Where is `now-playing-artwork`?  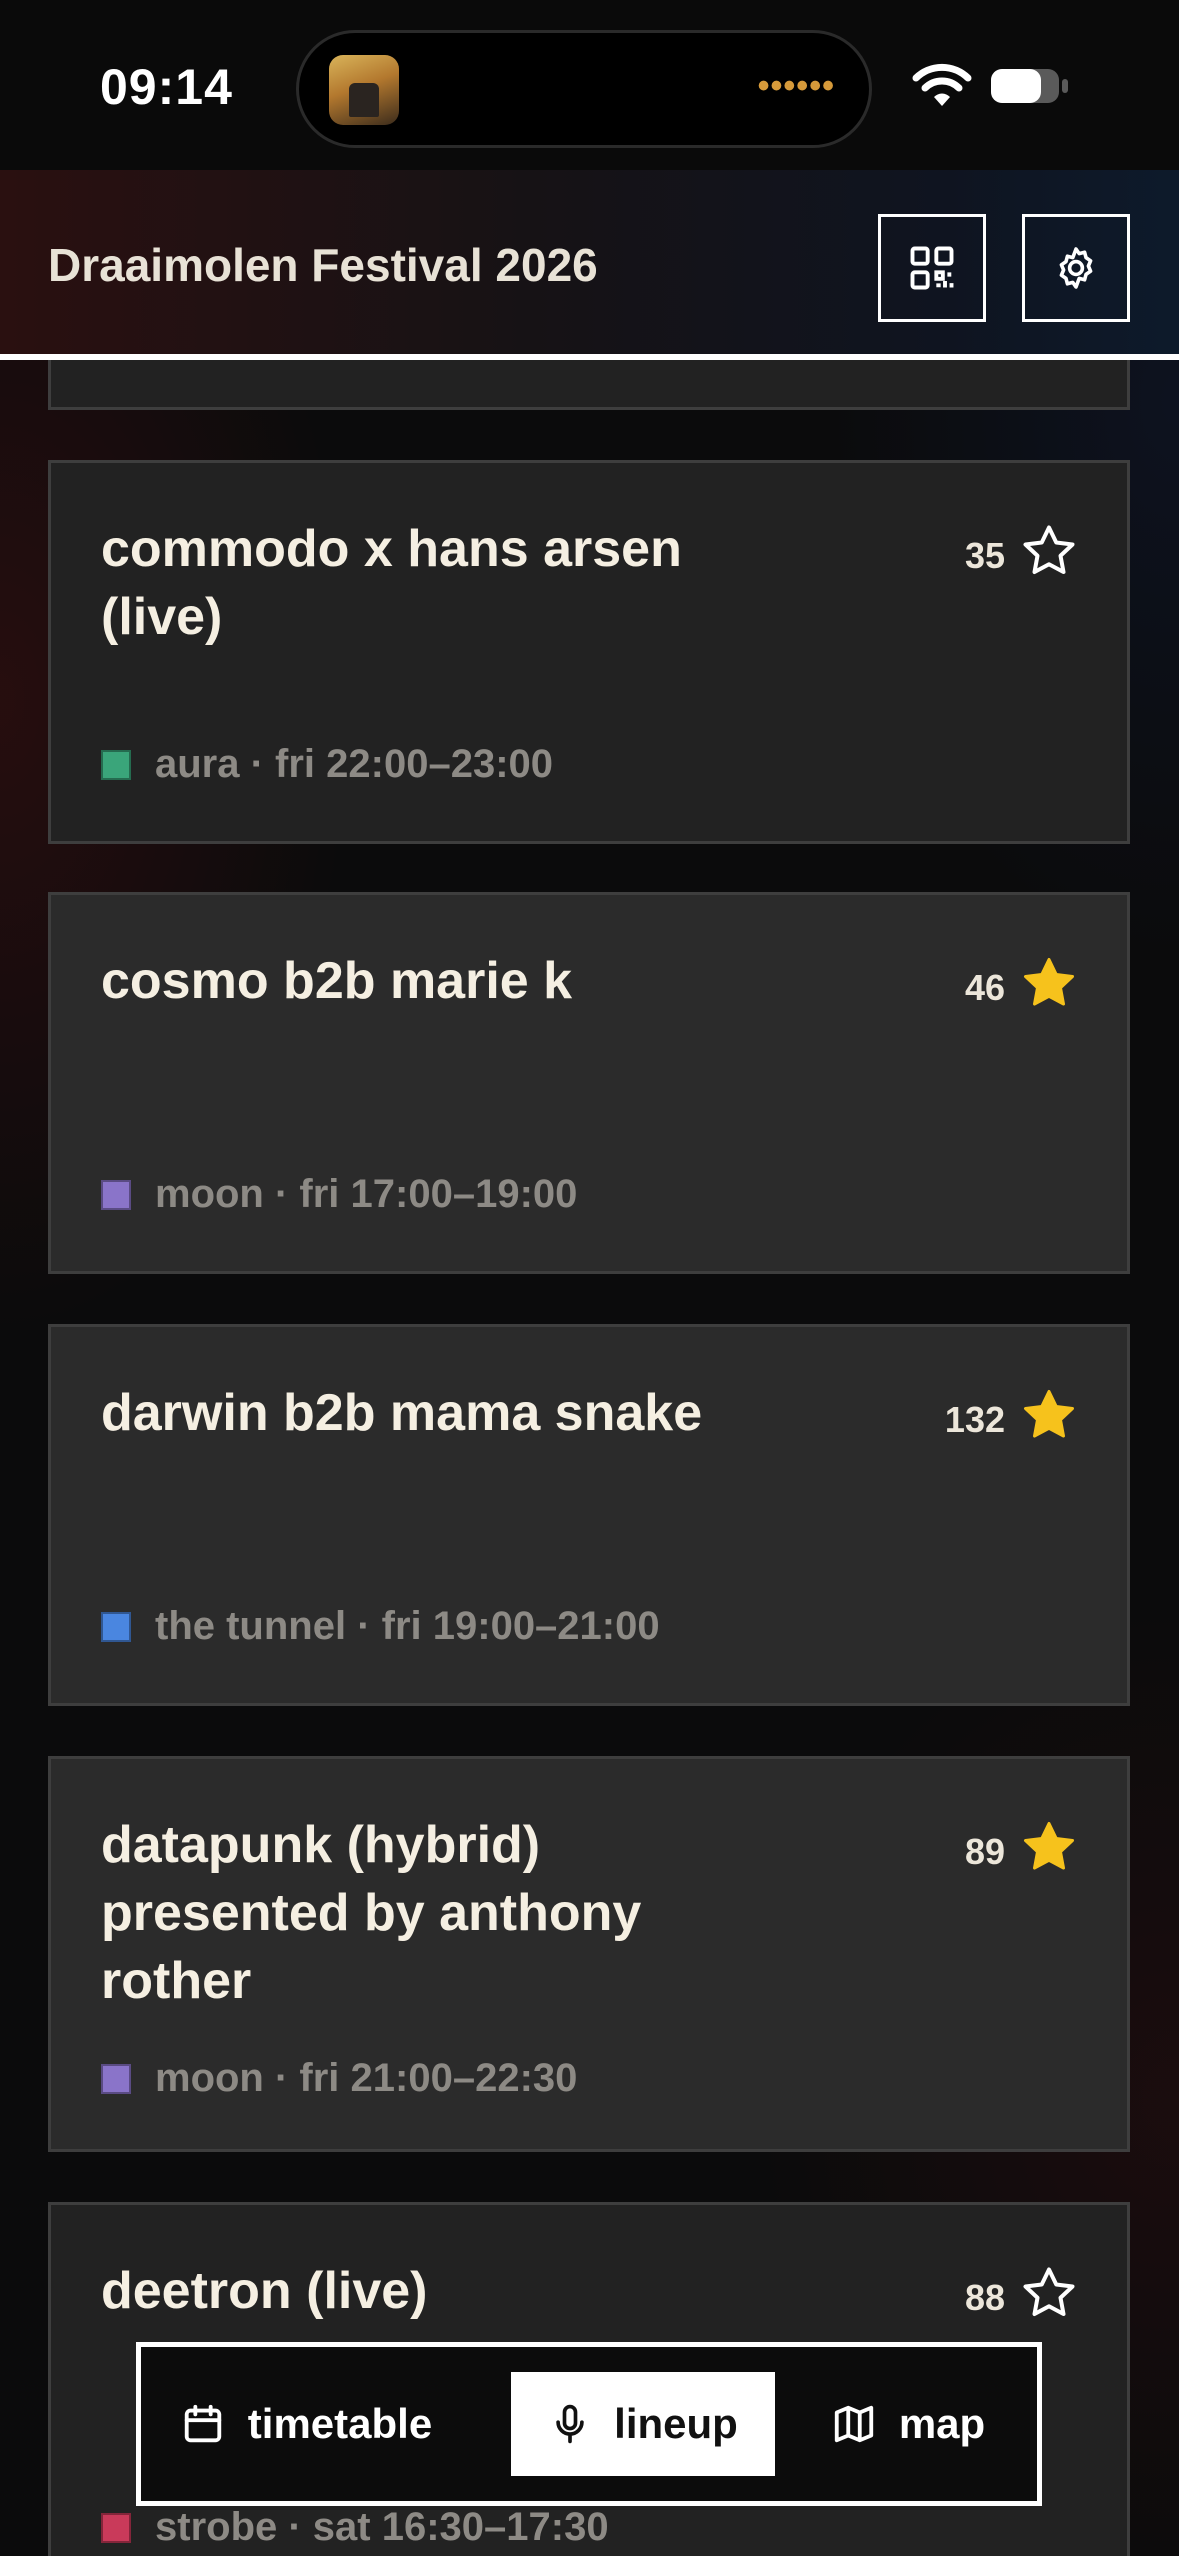
now-playing-artwork is located at coordinates (364, 90).